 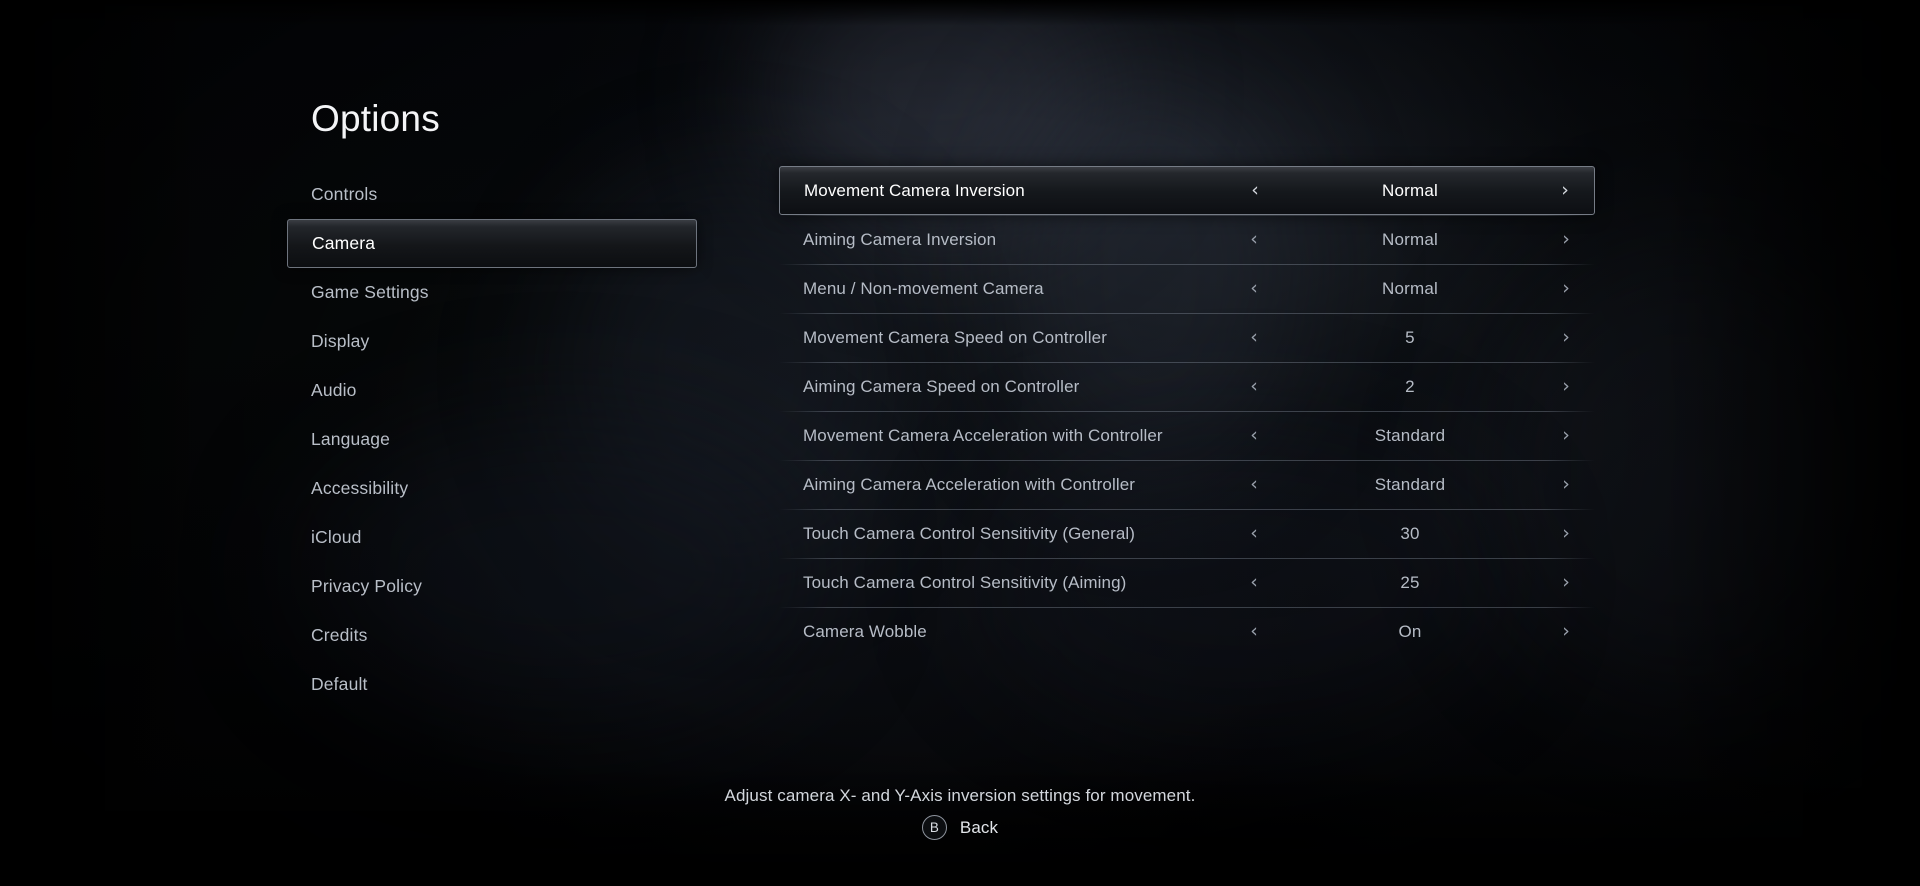 I want to click on back-button: B Back, so click(x=960, y=827).